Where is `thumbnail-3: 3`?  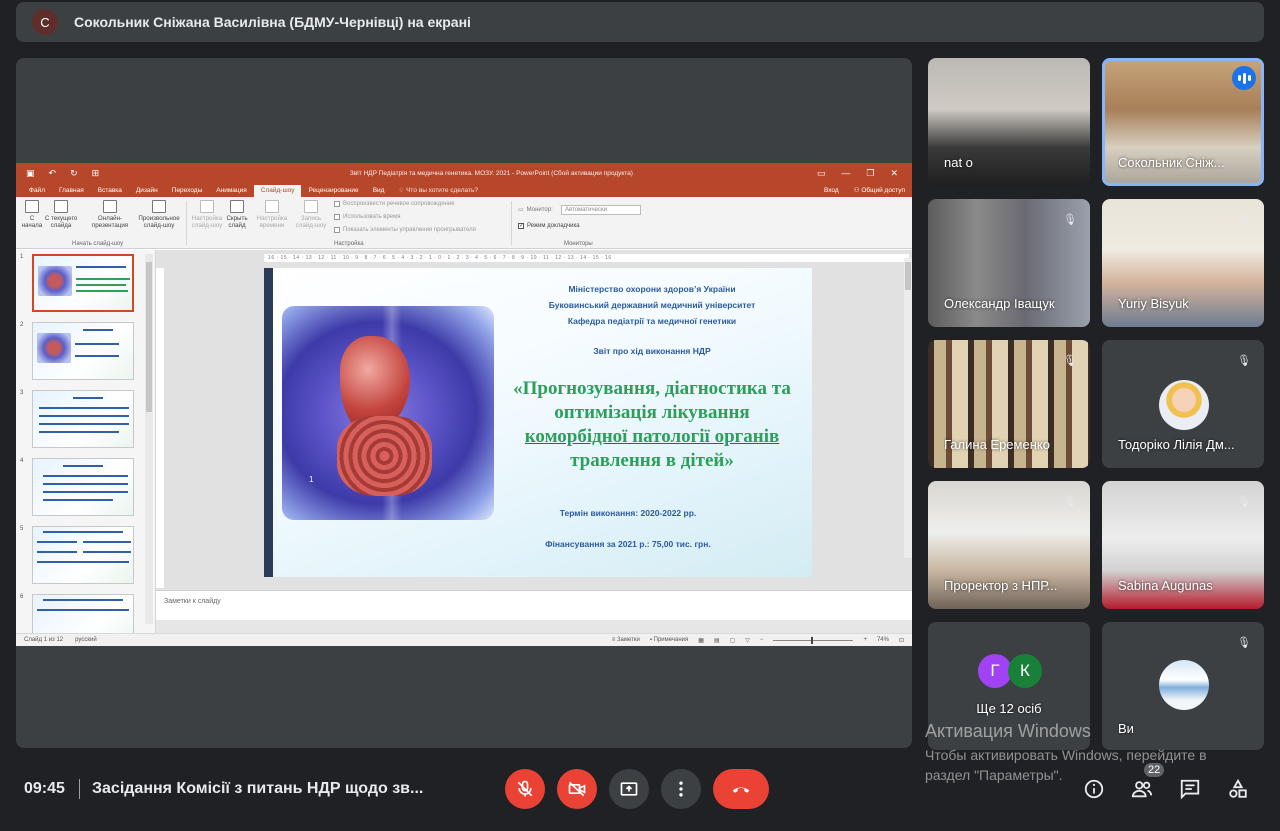
thumbnail-3: 3 is located at coordinates (77, 419).